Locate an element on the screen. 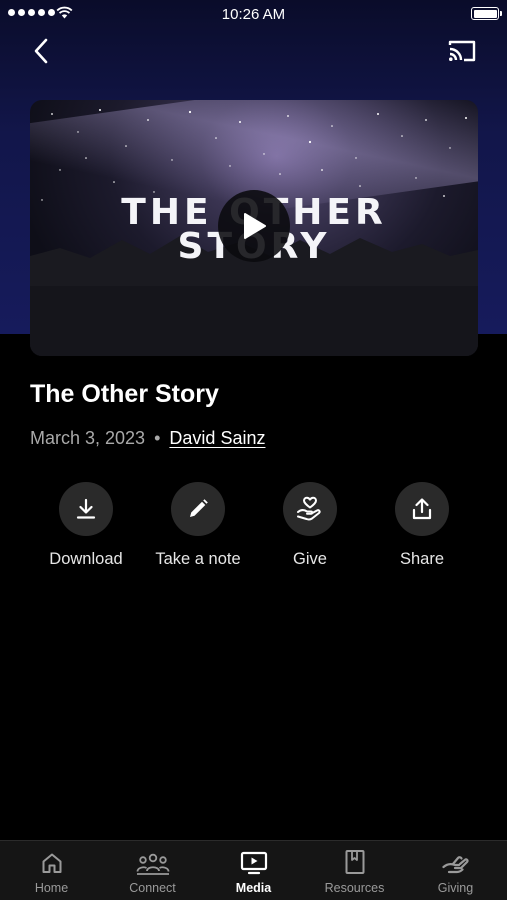  back-button is located at coordinates (41, 51).